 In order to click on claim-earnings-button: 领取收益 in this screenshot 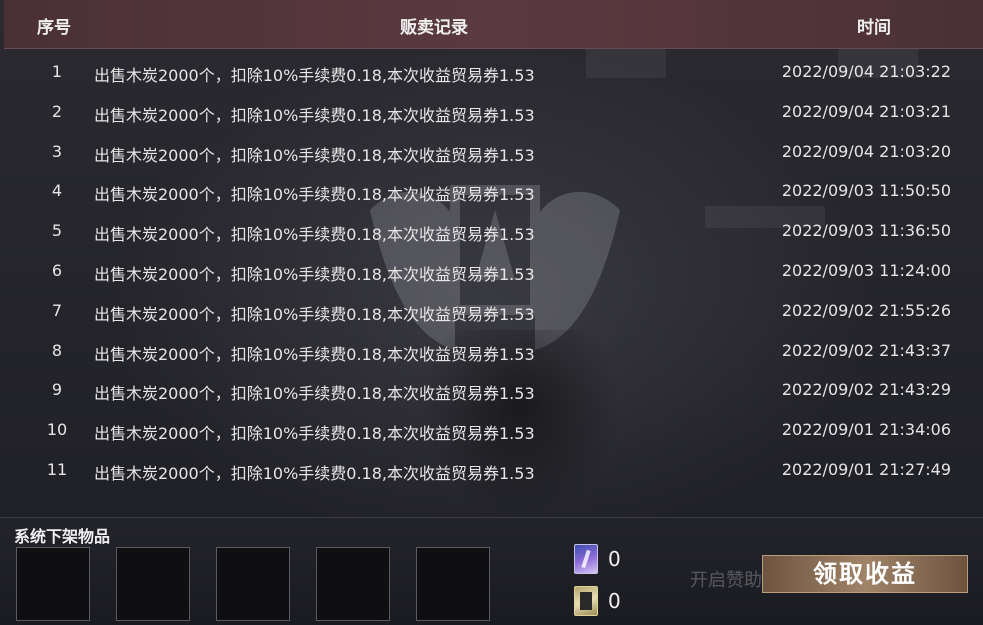, I will do `click(865, 574)`.